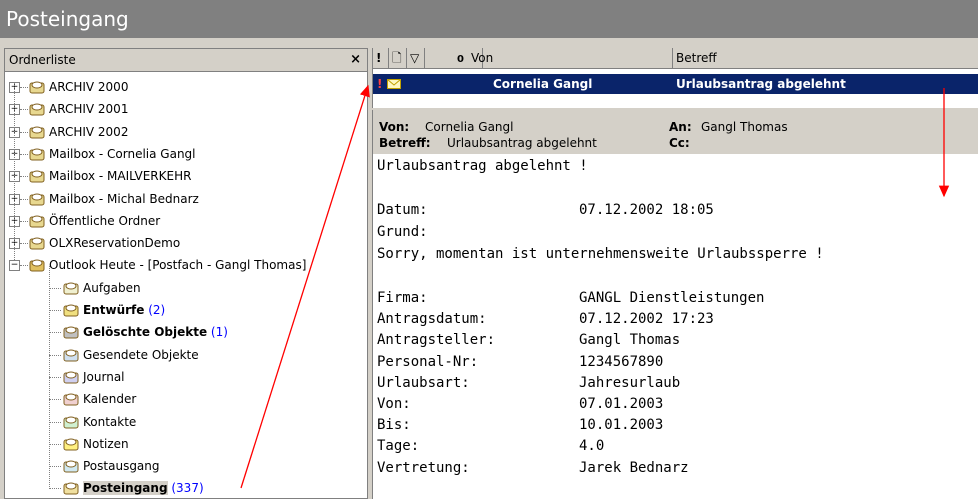 The image size is (978, 499). What do you see at coordinates (398, 58) in the screenshot?
I see `column-type: 🗋` at bounding box center [398, 58].